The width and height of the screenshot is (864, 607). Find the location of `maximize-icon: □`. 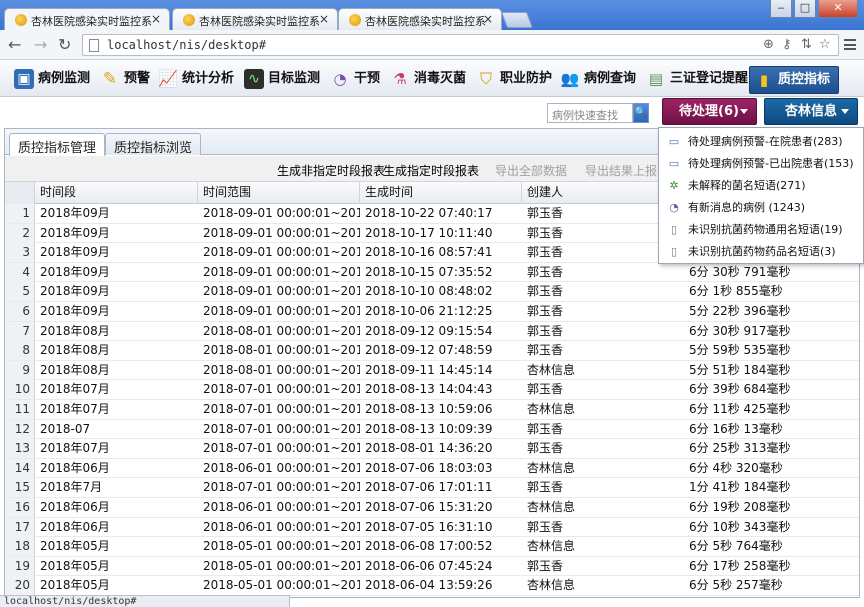

maximize-icon: □ is located at coordinates (805, 9).